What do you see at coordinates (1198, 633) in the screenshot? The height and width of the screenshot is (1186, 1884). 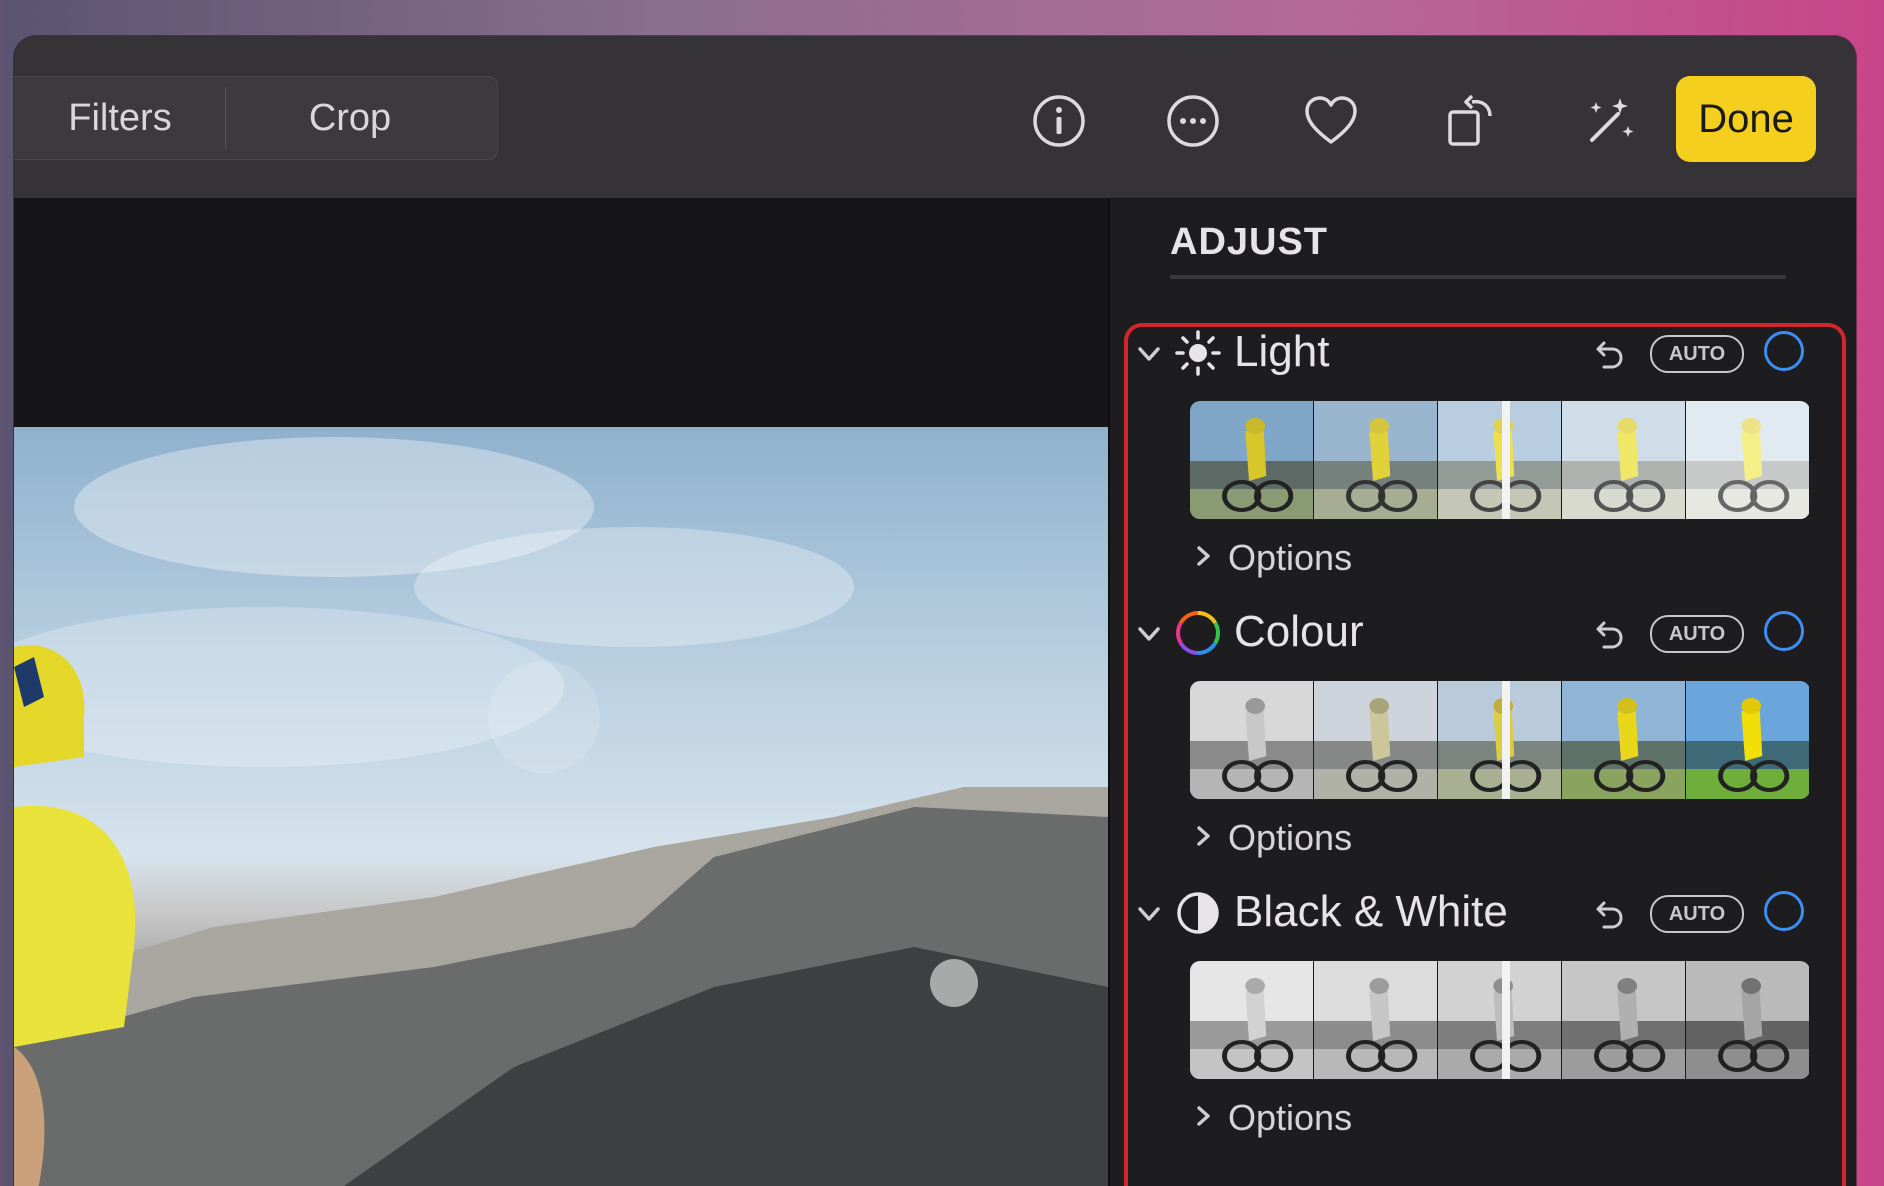 I see `colour-wheel-icon` at bounding box center [1198, 633].